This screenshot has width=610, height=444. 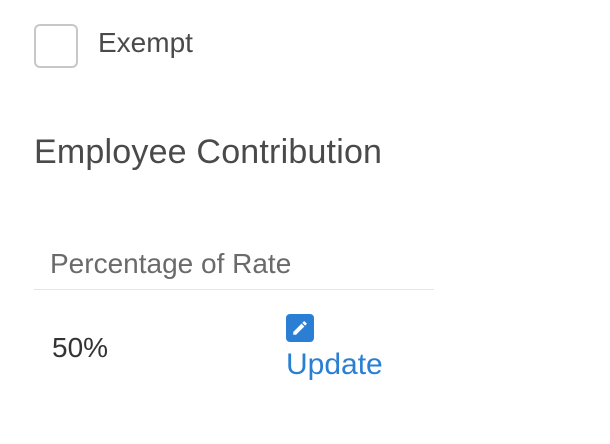 I want to click on percentage-value: 50%, so click(x=80, y=347).